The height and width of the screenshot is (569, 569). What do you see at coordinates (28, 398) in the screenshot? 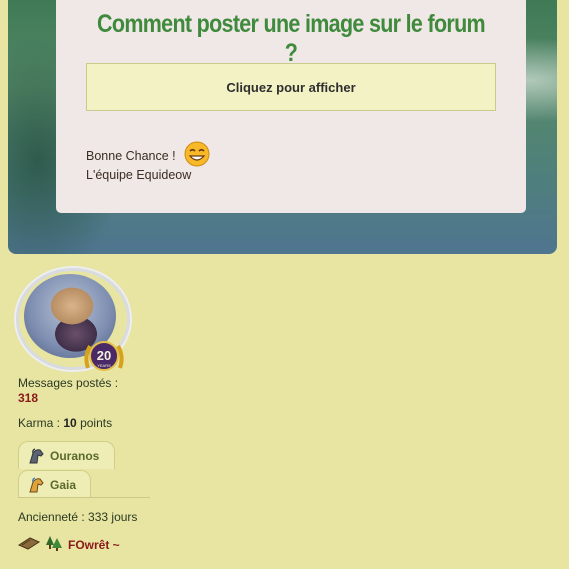
I see `messages-count: 318` at bounding box center [28, 398].